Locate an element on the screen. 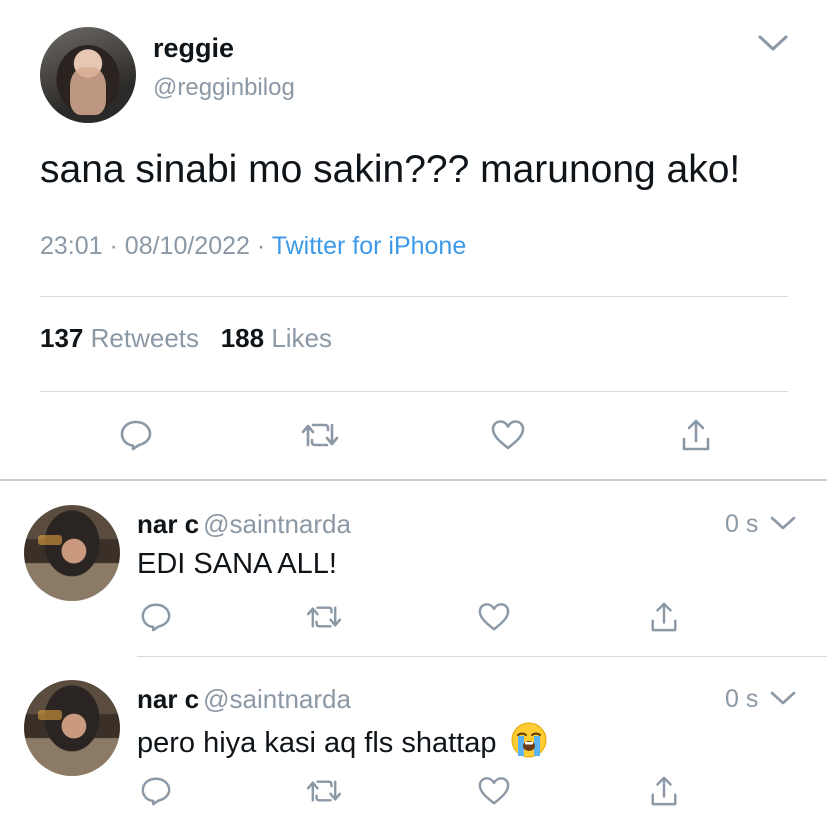  retweet-label: Retweets is located at coordinates (145, 338).